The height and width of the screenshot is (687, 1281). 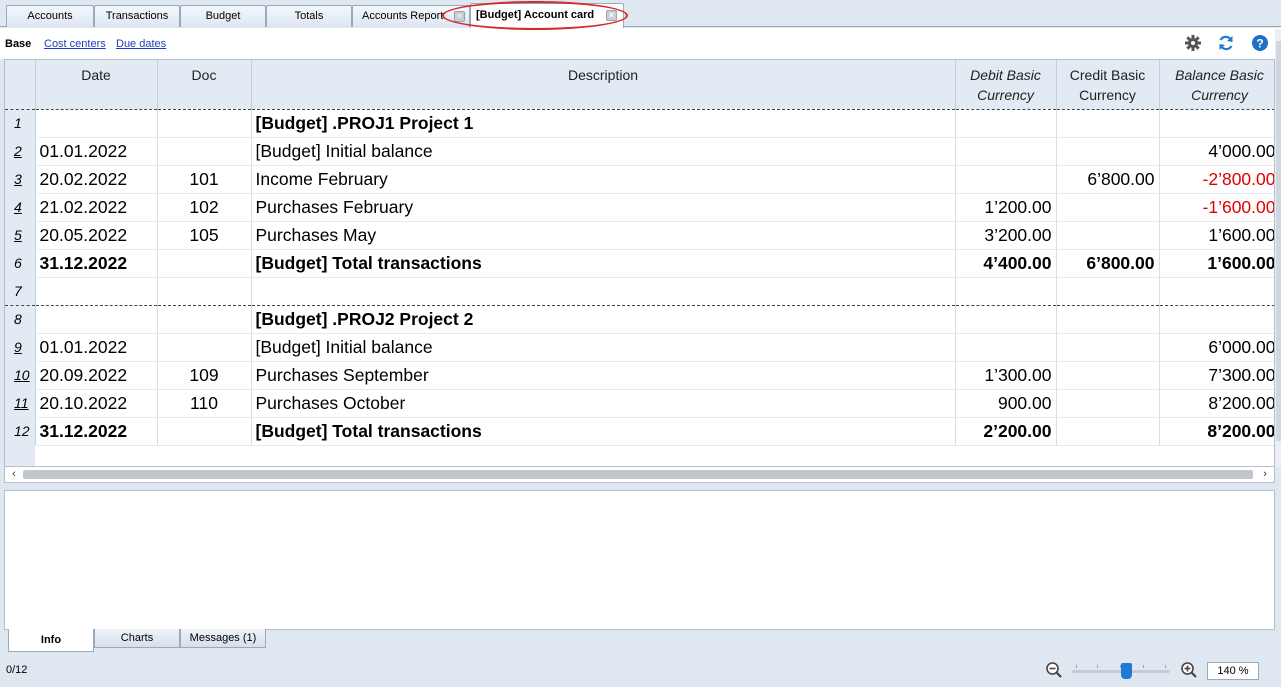 What do you see at coordinates (204, 85) in the screenshot?
I see `column-header-doc: Doc` at bounding box center [204, 85].